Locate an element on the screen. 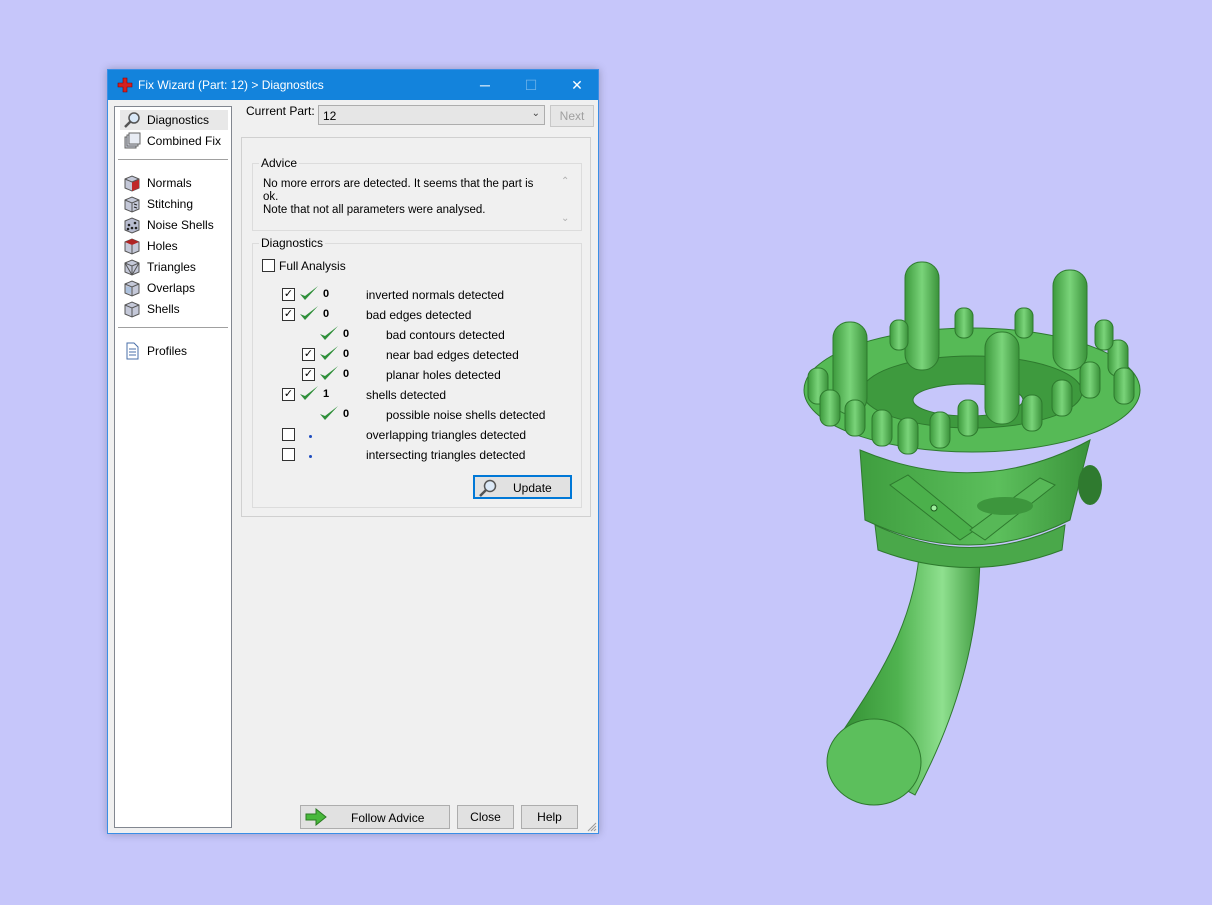 Image resolution: width=1212 pixels, height=905 pixels. diagnostic-row: overlapping triangles detected is located at coordinates (413, 437).